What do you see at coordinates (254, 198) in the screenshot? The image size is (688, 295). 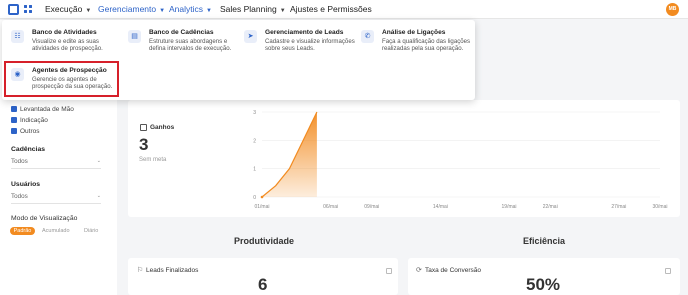 I see `y-tick-label: 0` at bounding box center [254, 198].